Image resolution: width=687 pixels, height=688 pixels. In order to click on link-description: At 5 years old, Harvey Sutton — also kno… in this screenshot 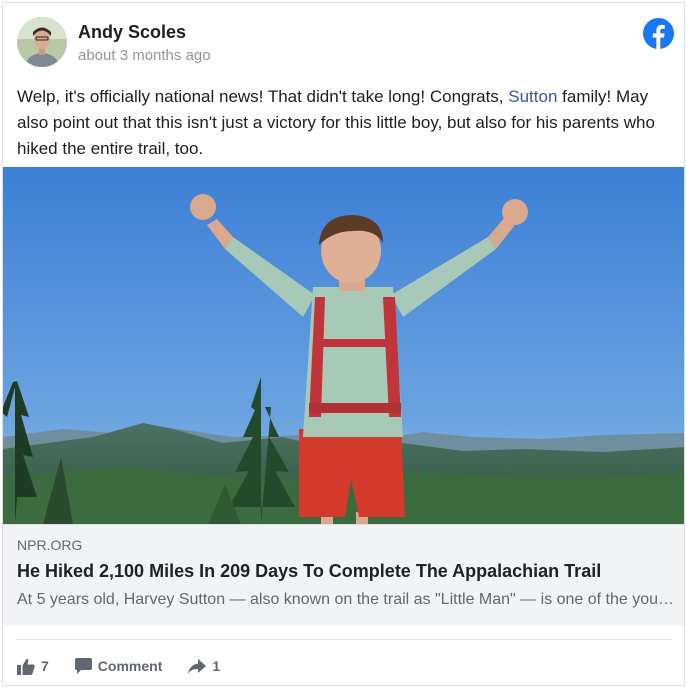, I will do `click(347, 599)`.